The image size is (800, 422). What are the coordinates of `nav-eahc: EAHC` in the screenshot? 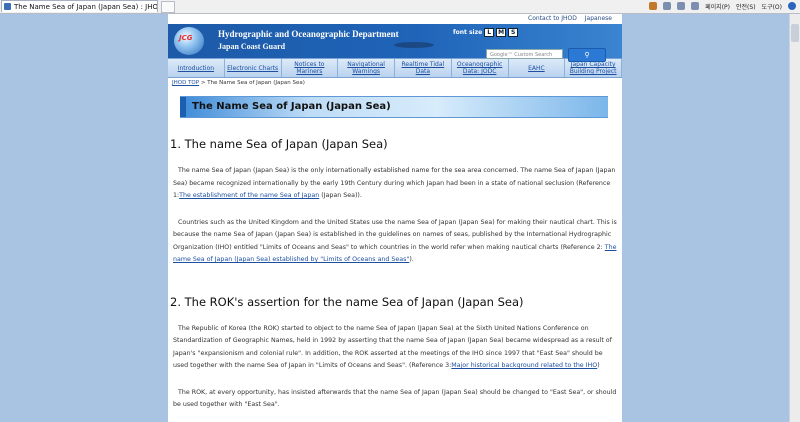 It's located at (537, 68).